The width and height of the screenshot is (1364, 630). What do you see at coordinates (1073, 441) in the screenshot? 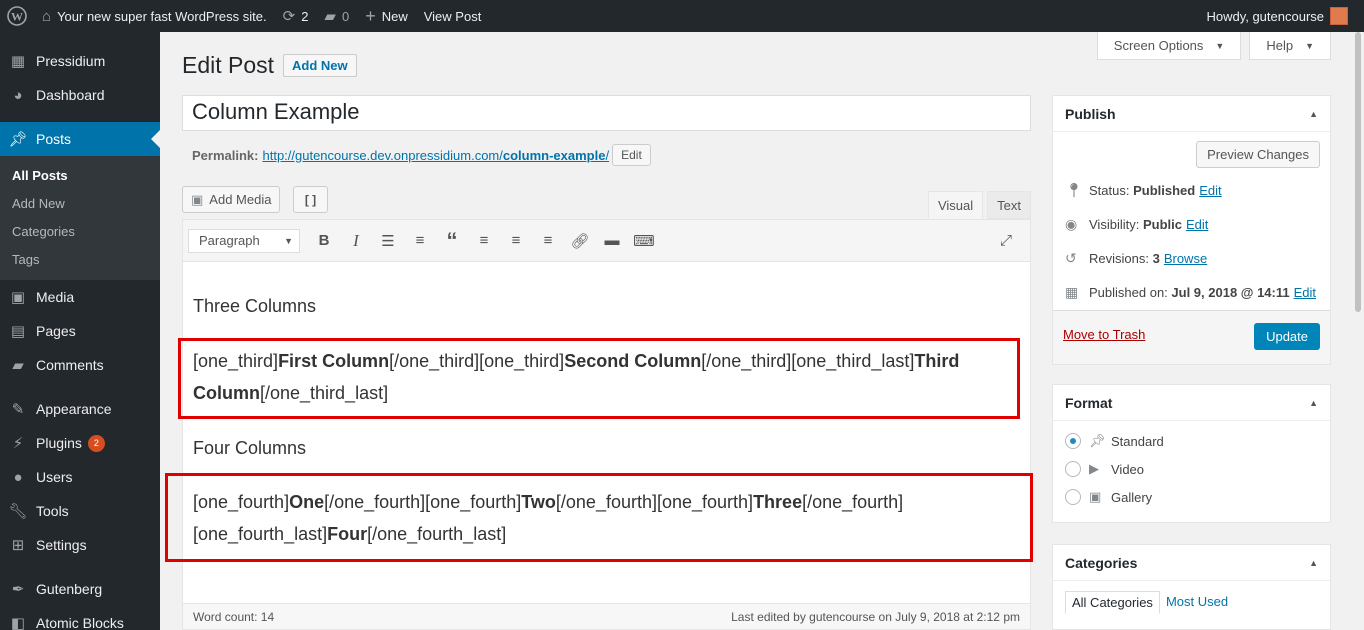
I see `radio-standard` at bounding box center [1073, 441].